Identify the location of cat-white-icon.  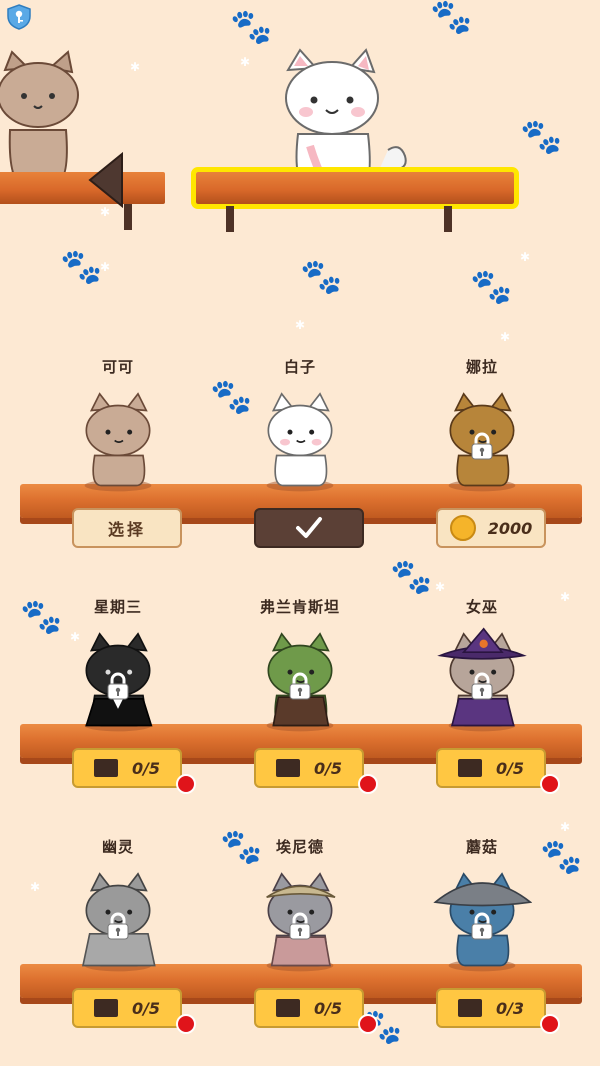
(300, 442).